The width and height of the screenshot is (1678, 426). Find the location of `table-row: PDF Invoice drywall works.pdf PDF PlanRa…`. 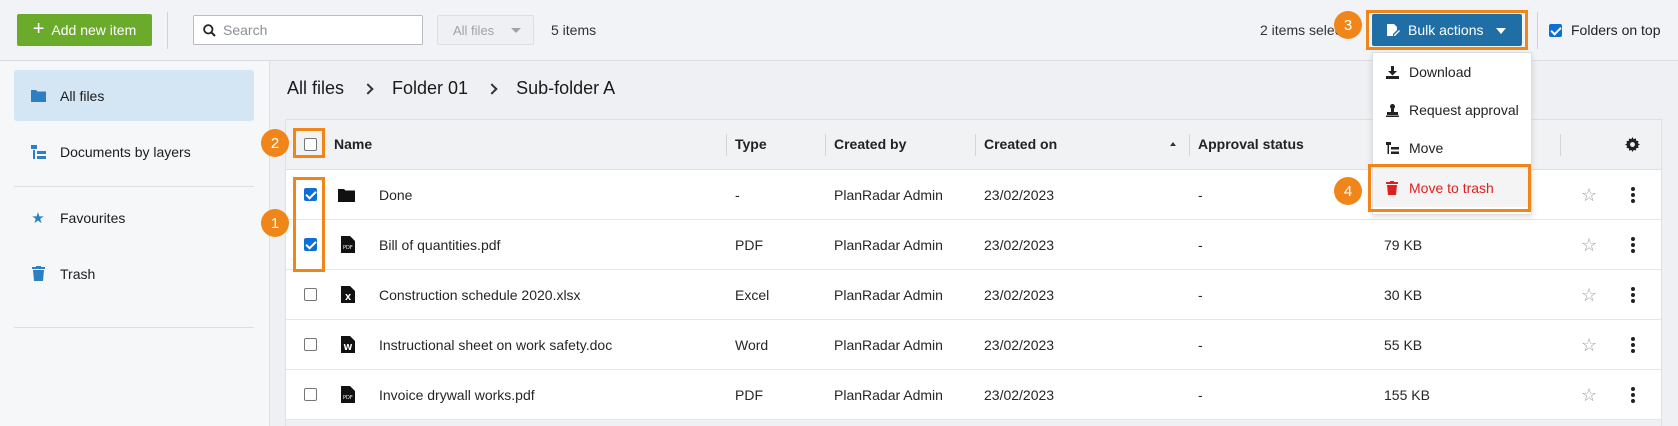

table-row: PDF Invoice drywall works.pdf PDF PlanRa… is located at coordinates (973, 395).